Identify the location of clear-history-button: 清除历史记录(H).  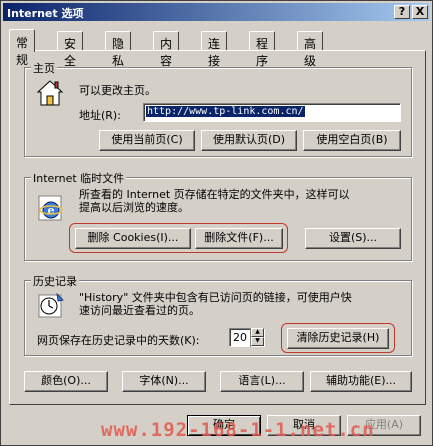
(338, 338).